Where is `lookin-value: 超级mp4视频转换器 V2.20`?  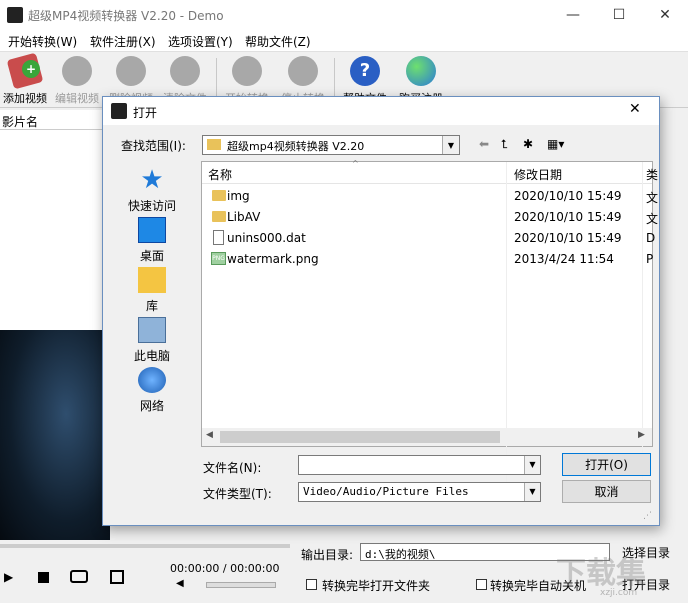
lookin-value: 超级mp4视频转换器 V2.20 is located at coordinates (296, 146).